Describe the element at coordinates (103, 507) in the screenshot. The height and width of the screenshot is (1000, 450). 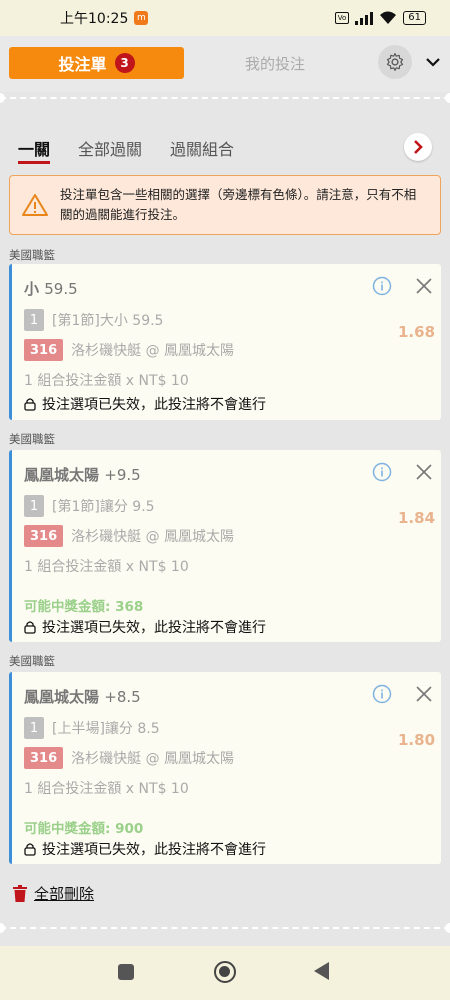
I see `market-name: [第1節]讓分 9.5` at that location.